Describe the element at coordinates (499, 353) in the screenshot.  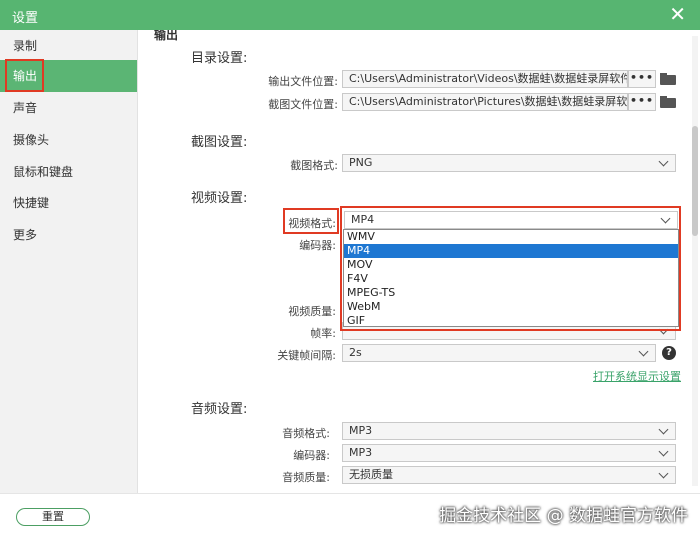
I see `keyframe-interval-select: 2s` at that location.